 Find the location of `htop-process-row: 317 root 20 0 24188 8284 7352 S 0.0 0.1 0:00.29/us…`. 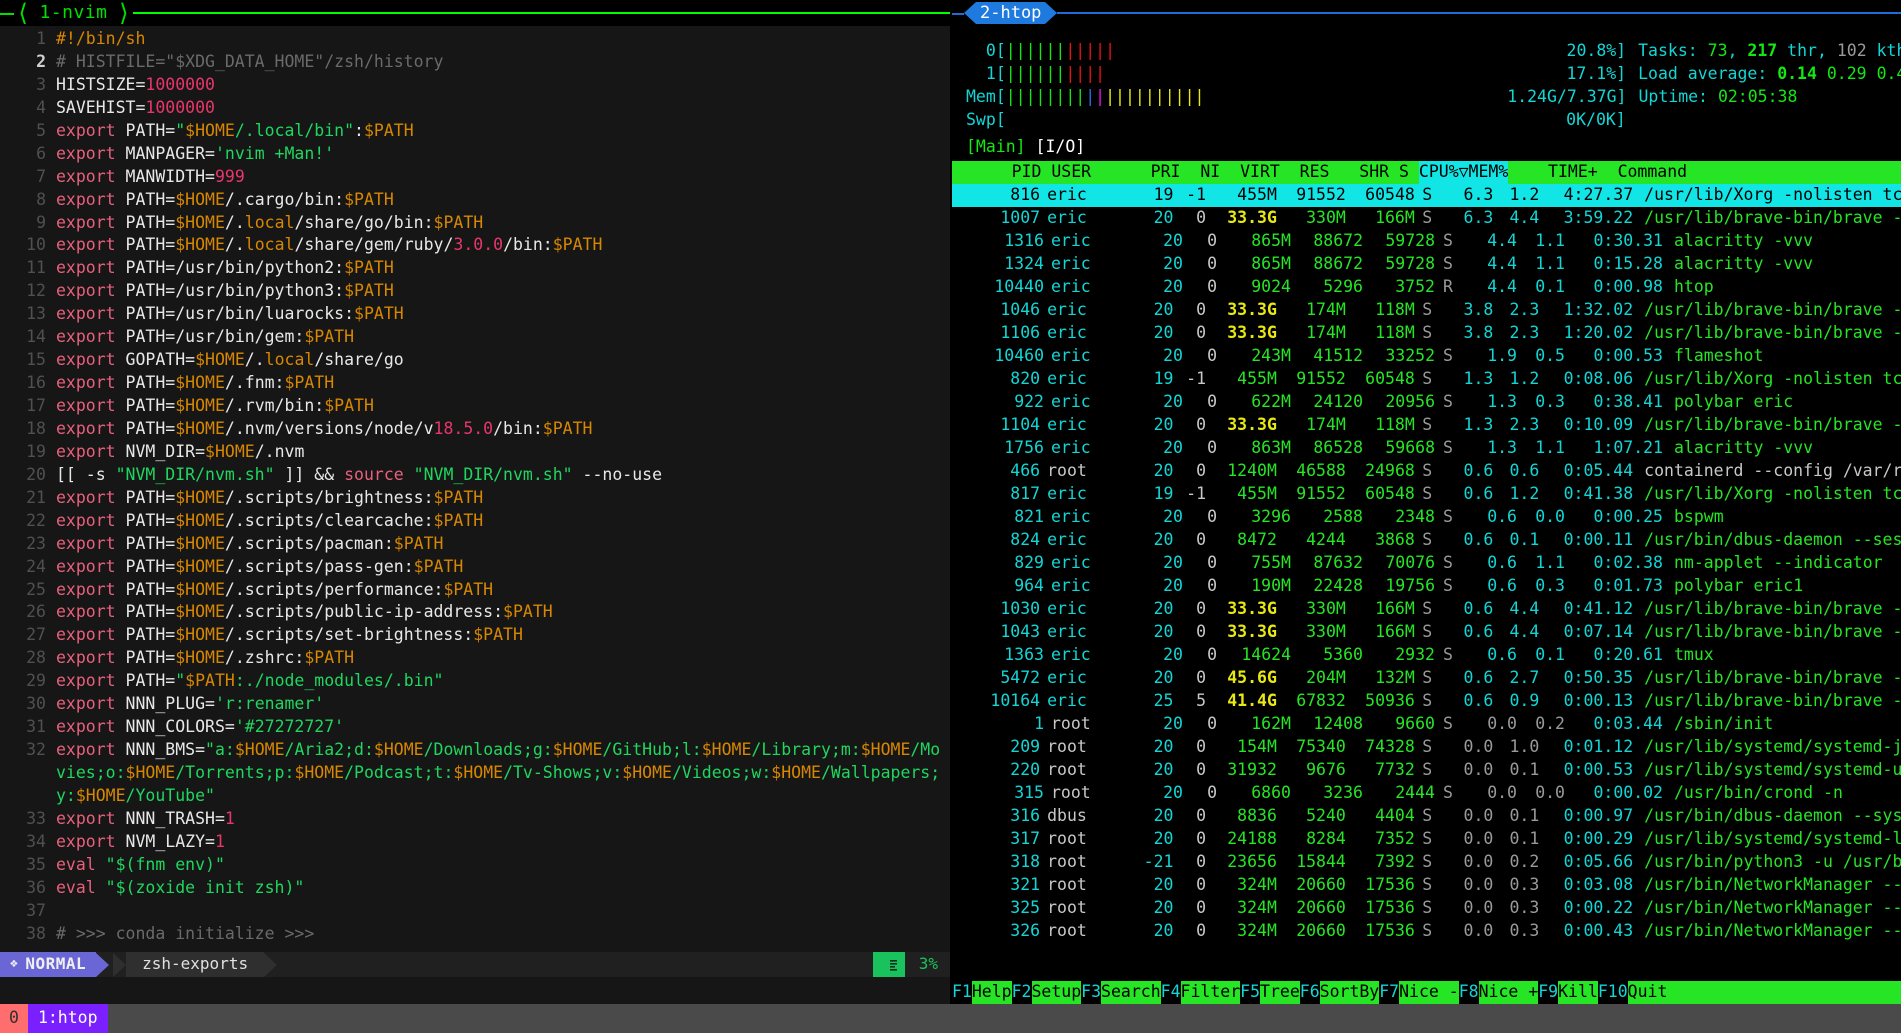

htop-process-row: 317 root 20 0 24188 8284 7352 S 0.0 0.1 0:00.29/us… is located at coordinates (1426, 839).